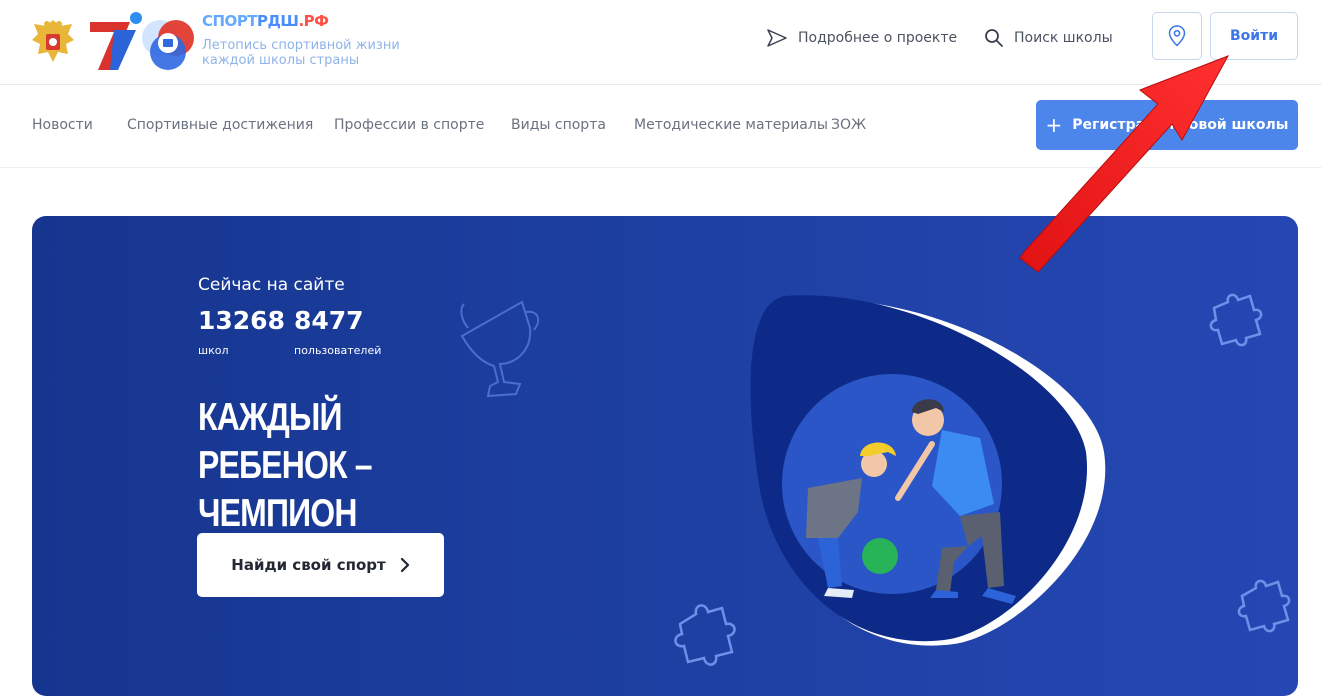 This screenshot has width=1322, height=696. I want to click on brand-name: СПОРТРДШ.РФ, so click(265, 21).